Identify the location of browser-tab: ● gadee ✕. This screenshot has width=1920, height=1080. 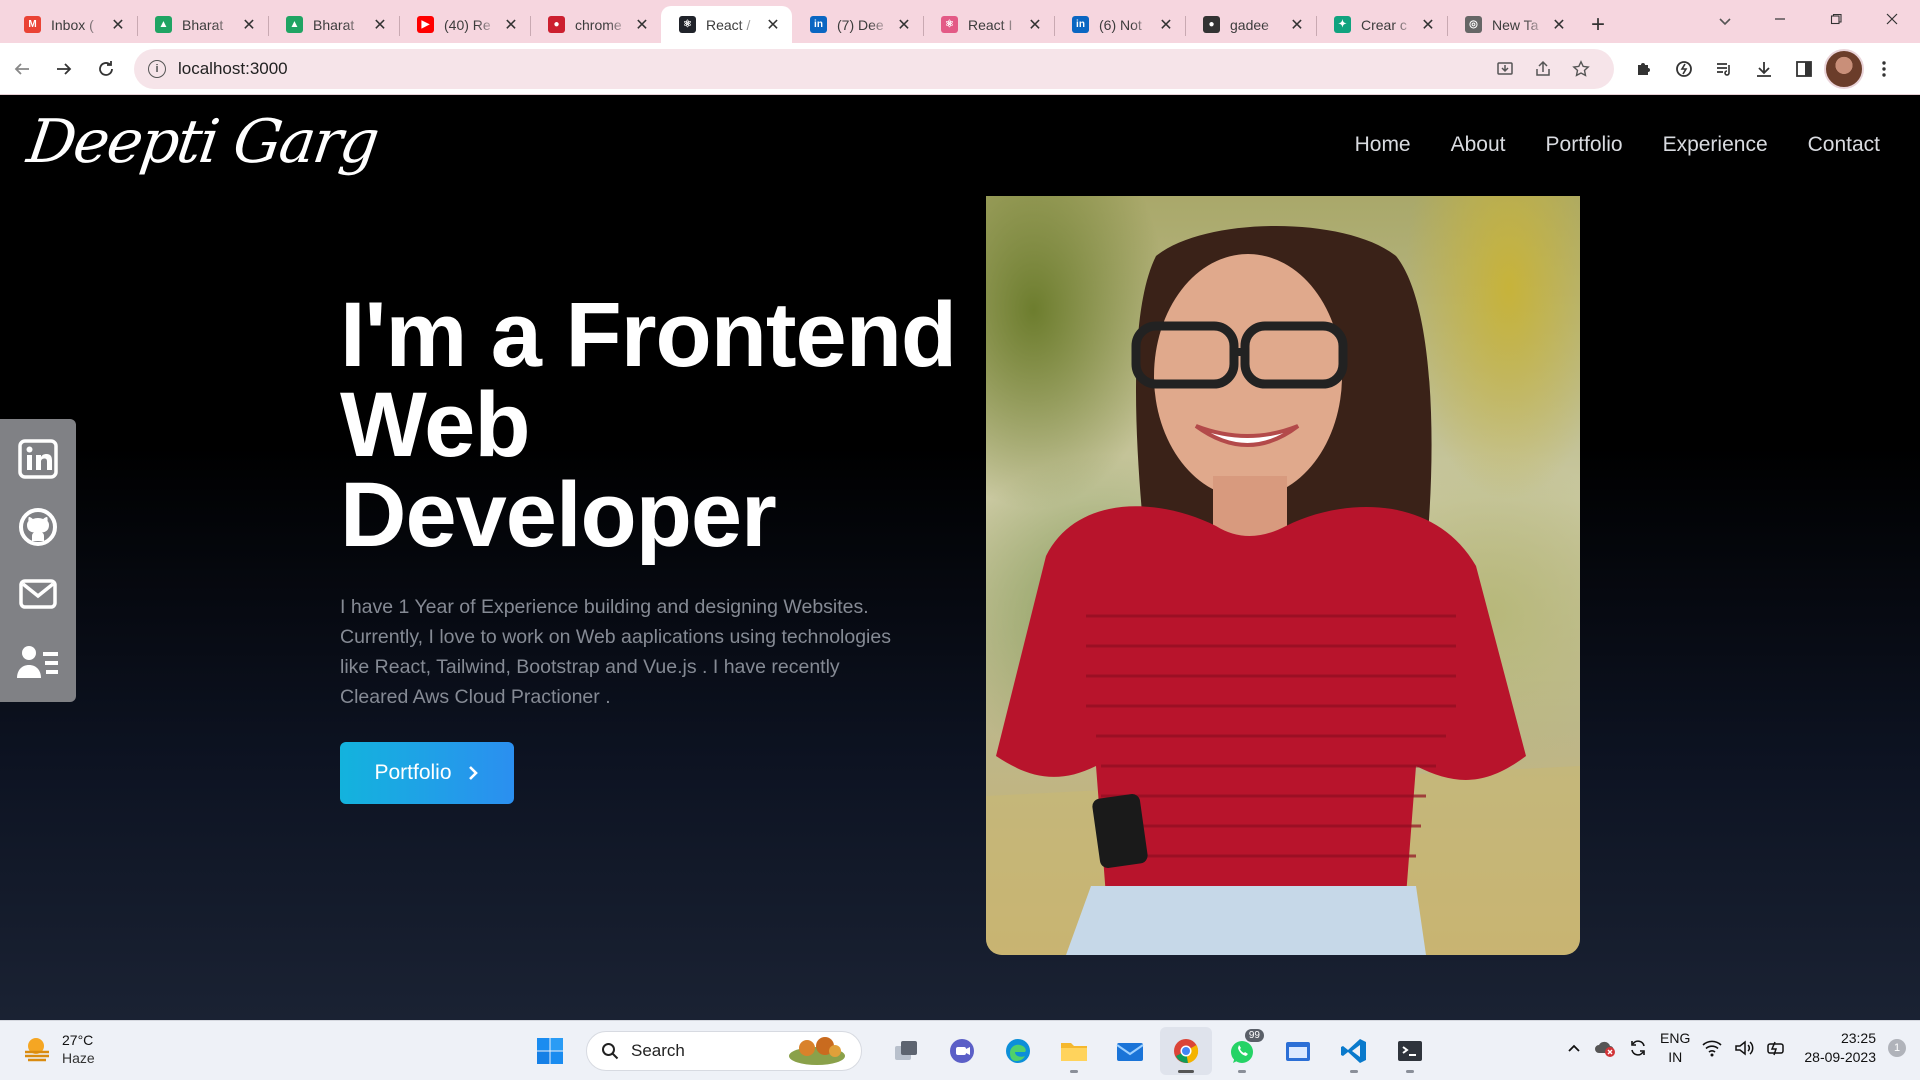
(1250, 24).